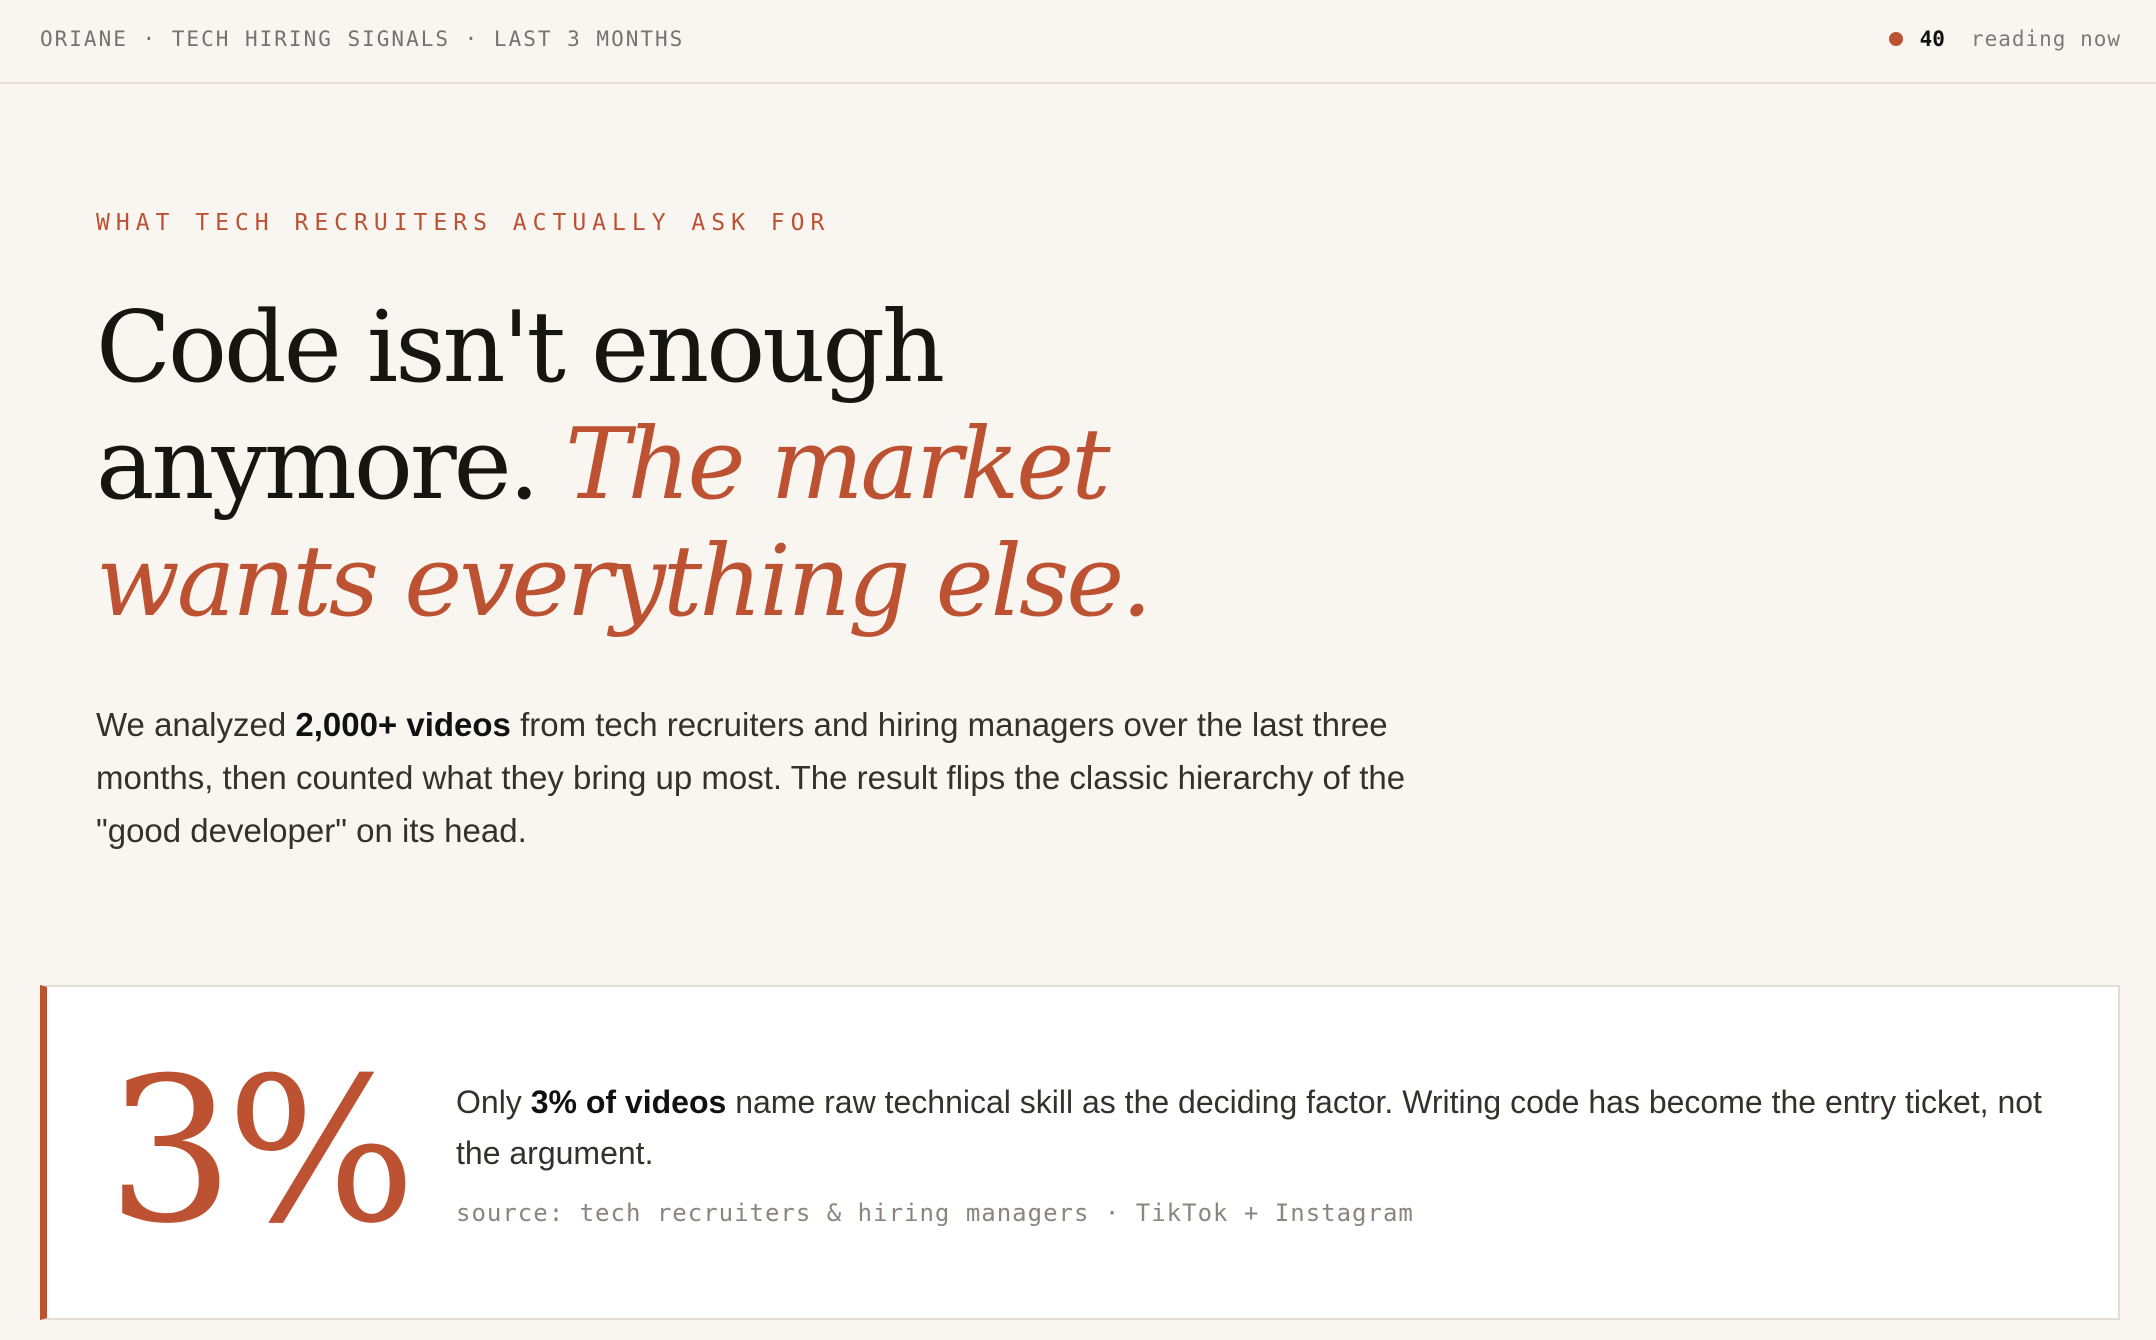 This screenshot has width=2156, height=1340. I want to click on lede-highlight: 2,000+ videos, so click(403, 724).